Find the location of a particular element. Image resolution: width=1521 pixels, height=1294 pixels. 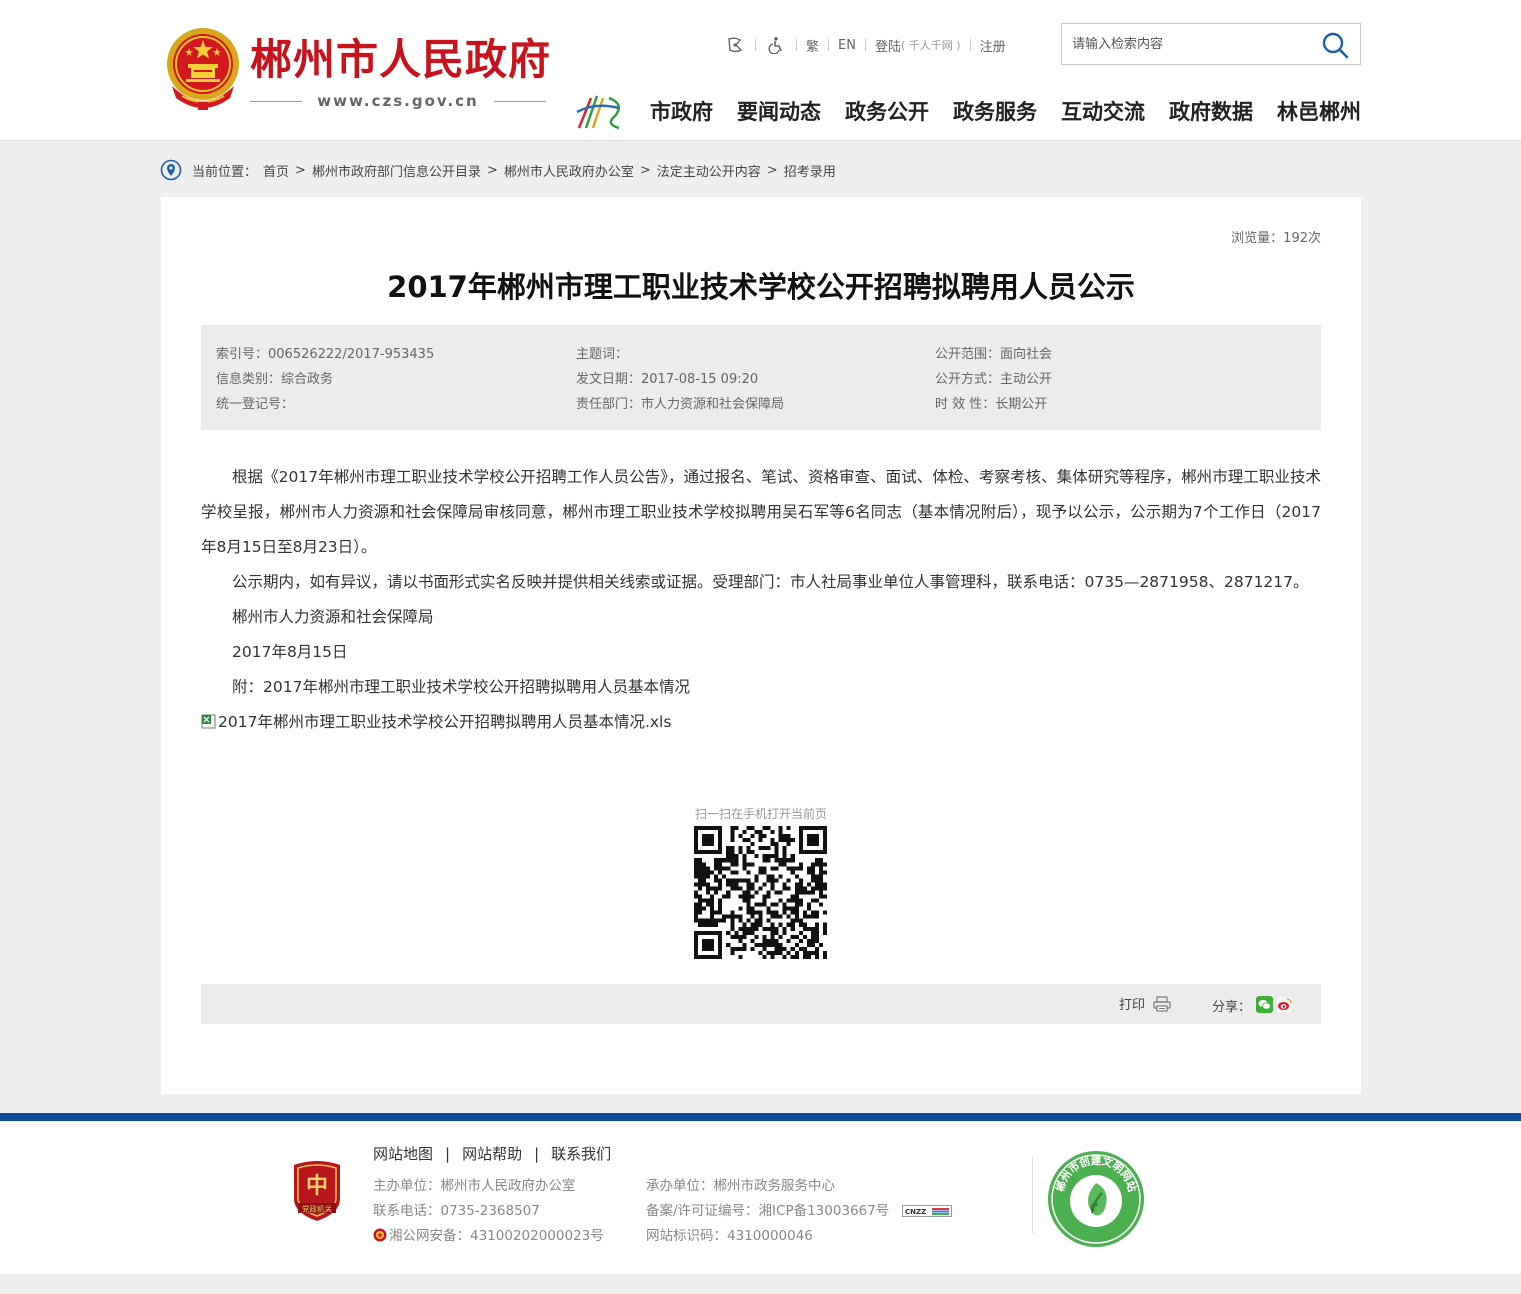

meta-method: 公开方式：主动公开 is located at coordinates (994, 379).